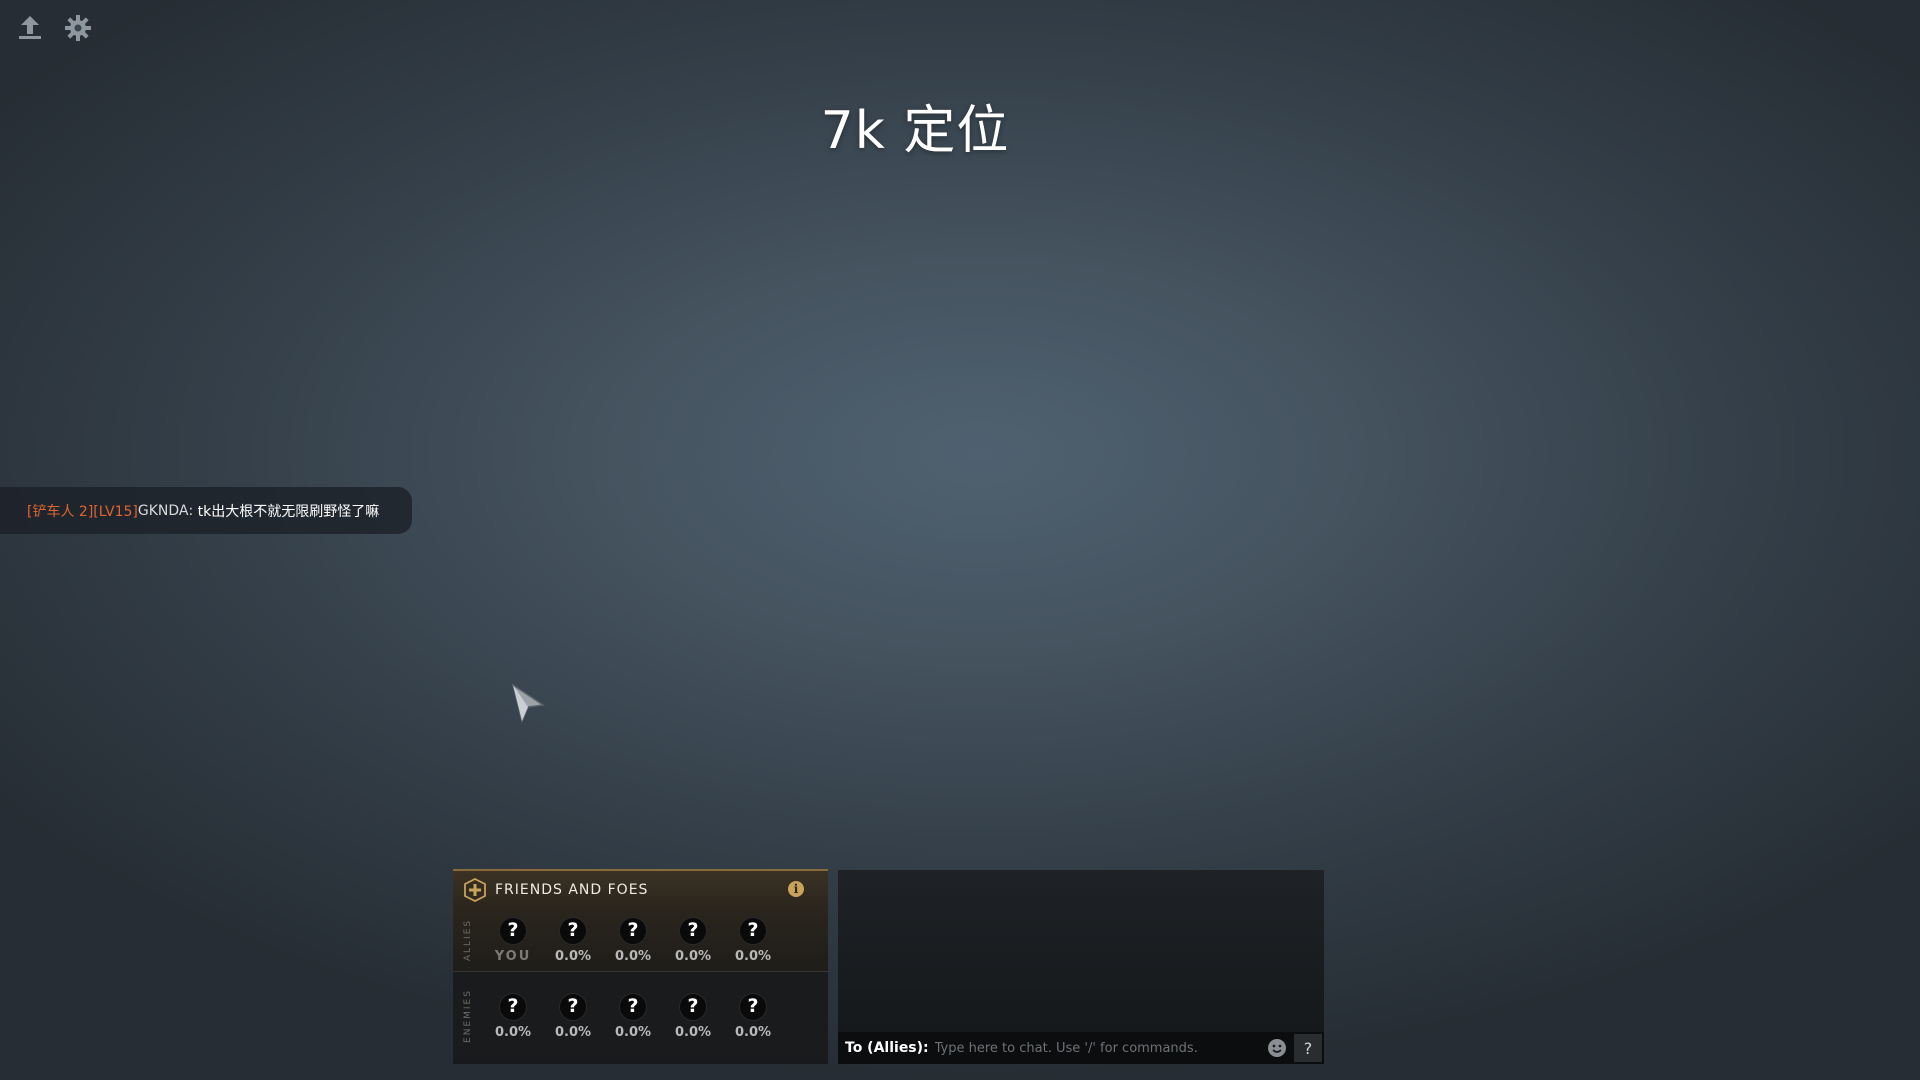 This screenshot has height=1080, width=1920. What do you see at coordinates (915, 131) in the screenshot?
I see `page-title: 7k 定位` at bounding box center [915, 131].